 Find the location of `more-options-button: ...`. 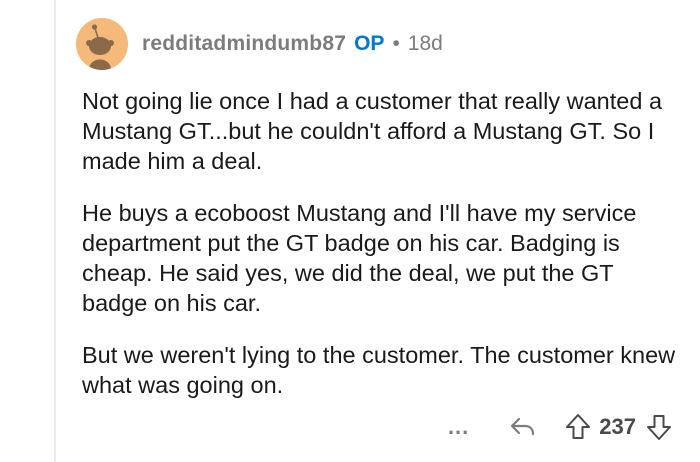

more-options-button: ... is located at coordinates (458, 427).